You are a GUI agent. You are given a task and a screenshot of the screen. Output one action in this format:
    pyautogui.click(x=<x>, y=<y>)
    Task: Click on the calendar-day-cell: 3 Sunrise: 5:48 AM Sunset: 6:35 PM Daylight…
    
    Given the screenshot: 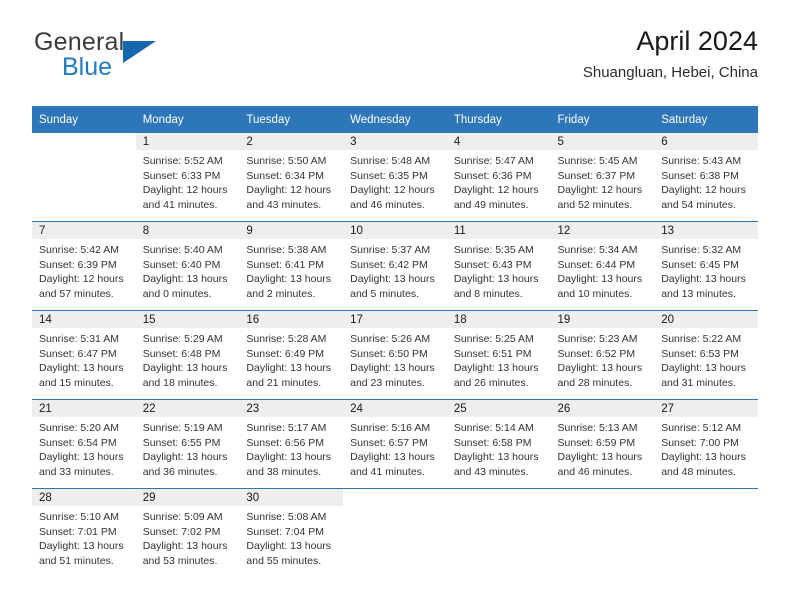 What is the action you would take?
    pyautogui.click(x=395, y=177)
    